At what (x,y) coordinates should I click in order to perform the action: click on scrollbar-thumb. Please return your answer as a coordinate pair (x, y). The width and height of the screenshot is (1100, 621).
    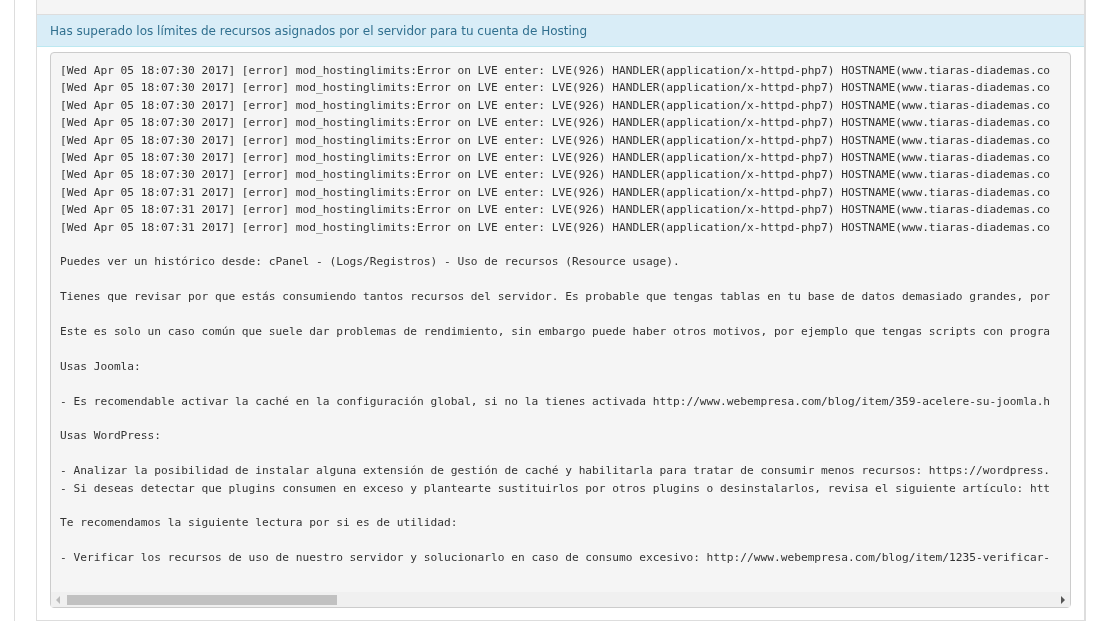
    Looking at the image, I should click on (202, 599).